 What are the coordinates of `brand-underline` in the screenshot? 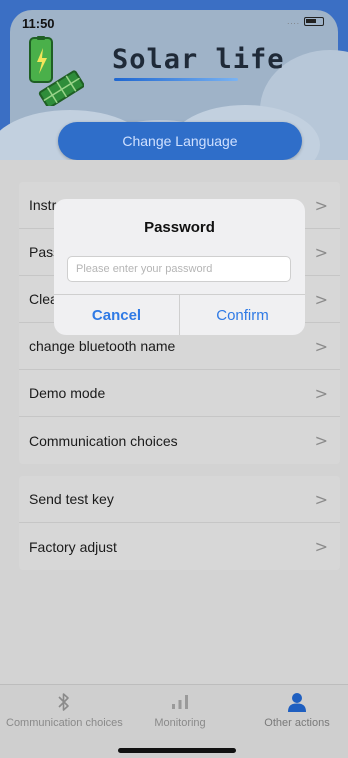 It's located at (176, 79).